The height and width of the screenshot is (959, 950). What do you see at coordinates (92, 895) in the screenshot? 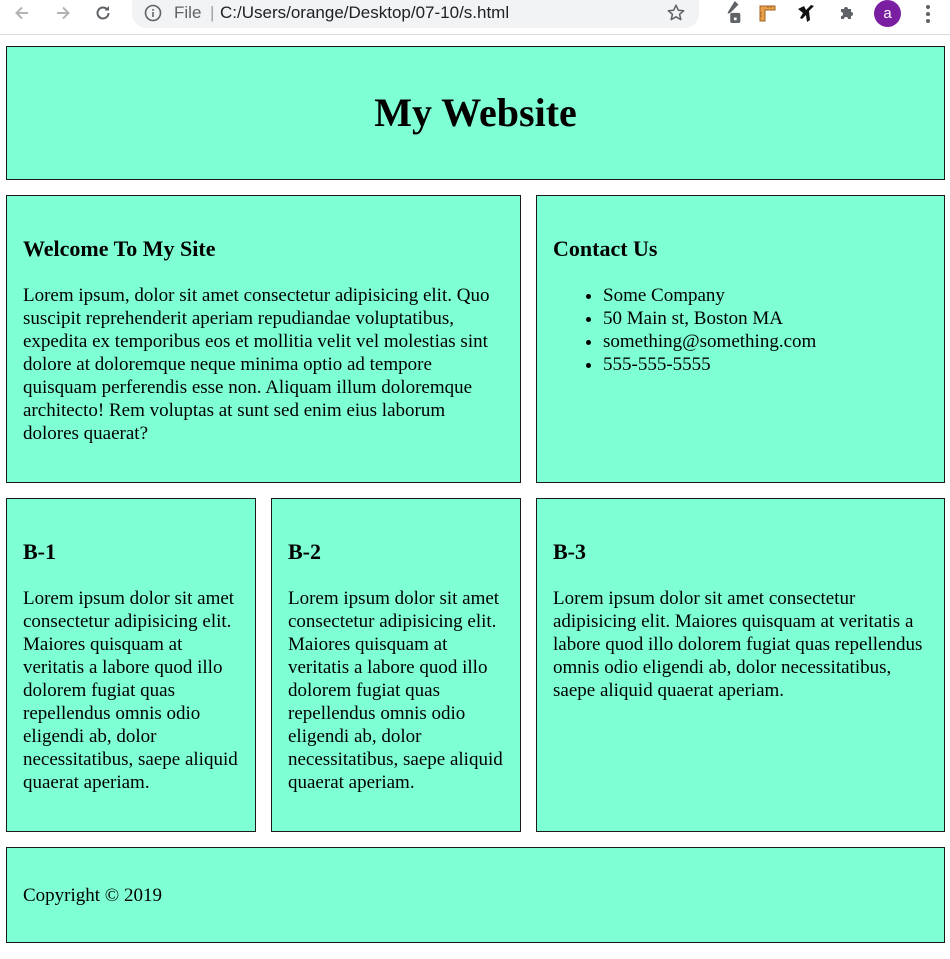
I see `copyright-text: Copyright © 2019` at bounding box center [92, 895].